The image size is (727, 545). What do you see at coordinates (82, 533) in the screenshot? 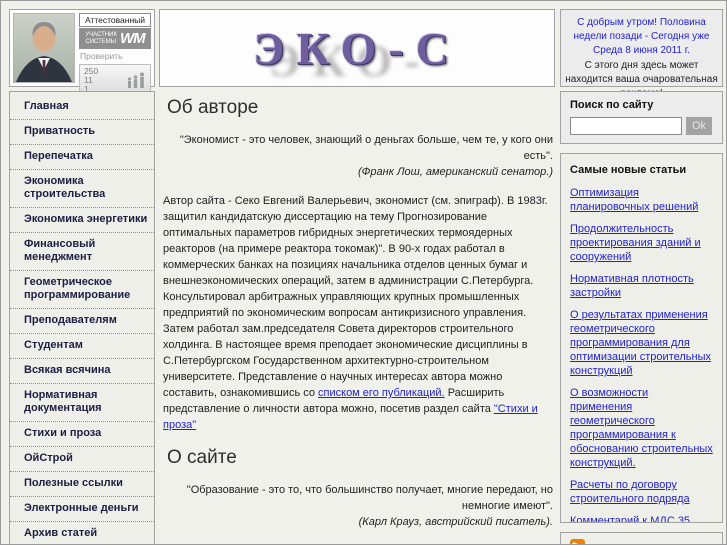
I see `sidebar-item-article-archive: Архив статей` at bounding box center [82, 533].